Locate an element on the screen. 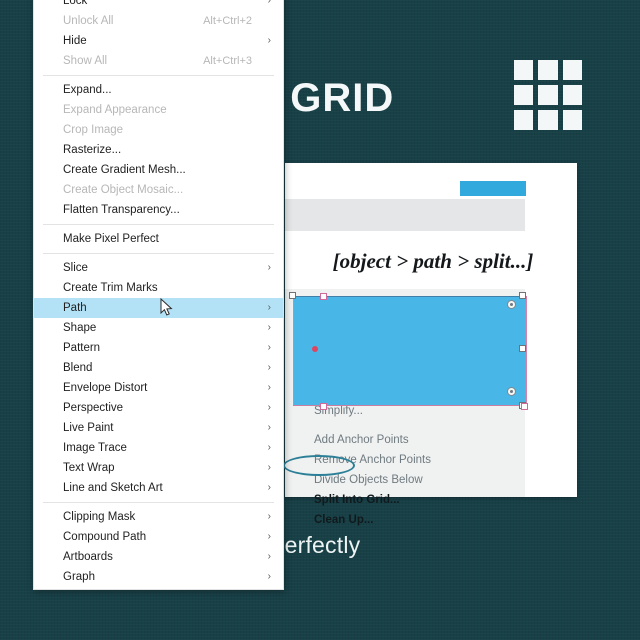 This screenshot has width=640, height=640. anchor-point-top is located at coordinates (323, 296).